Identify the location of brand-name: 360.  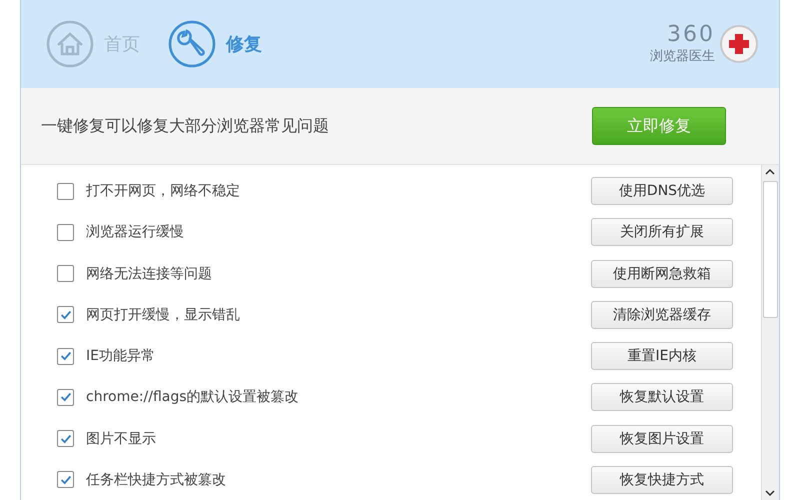
(691, 35).